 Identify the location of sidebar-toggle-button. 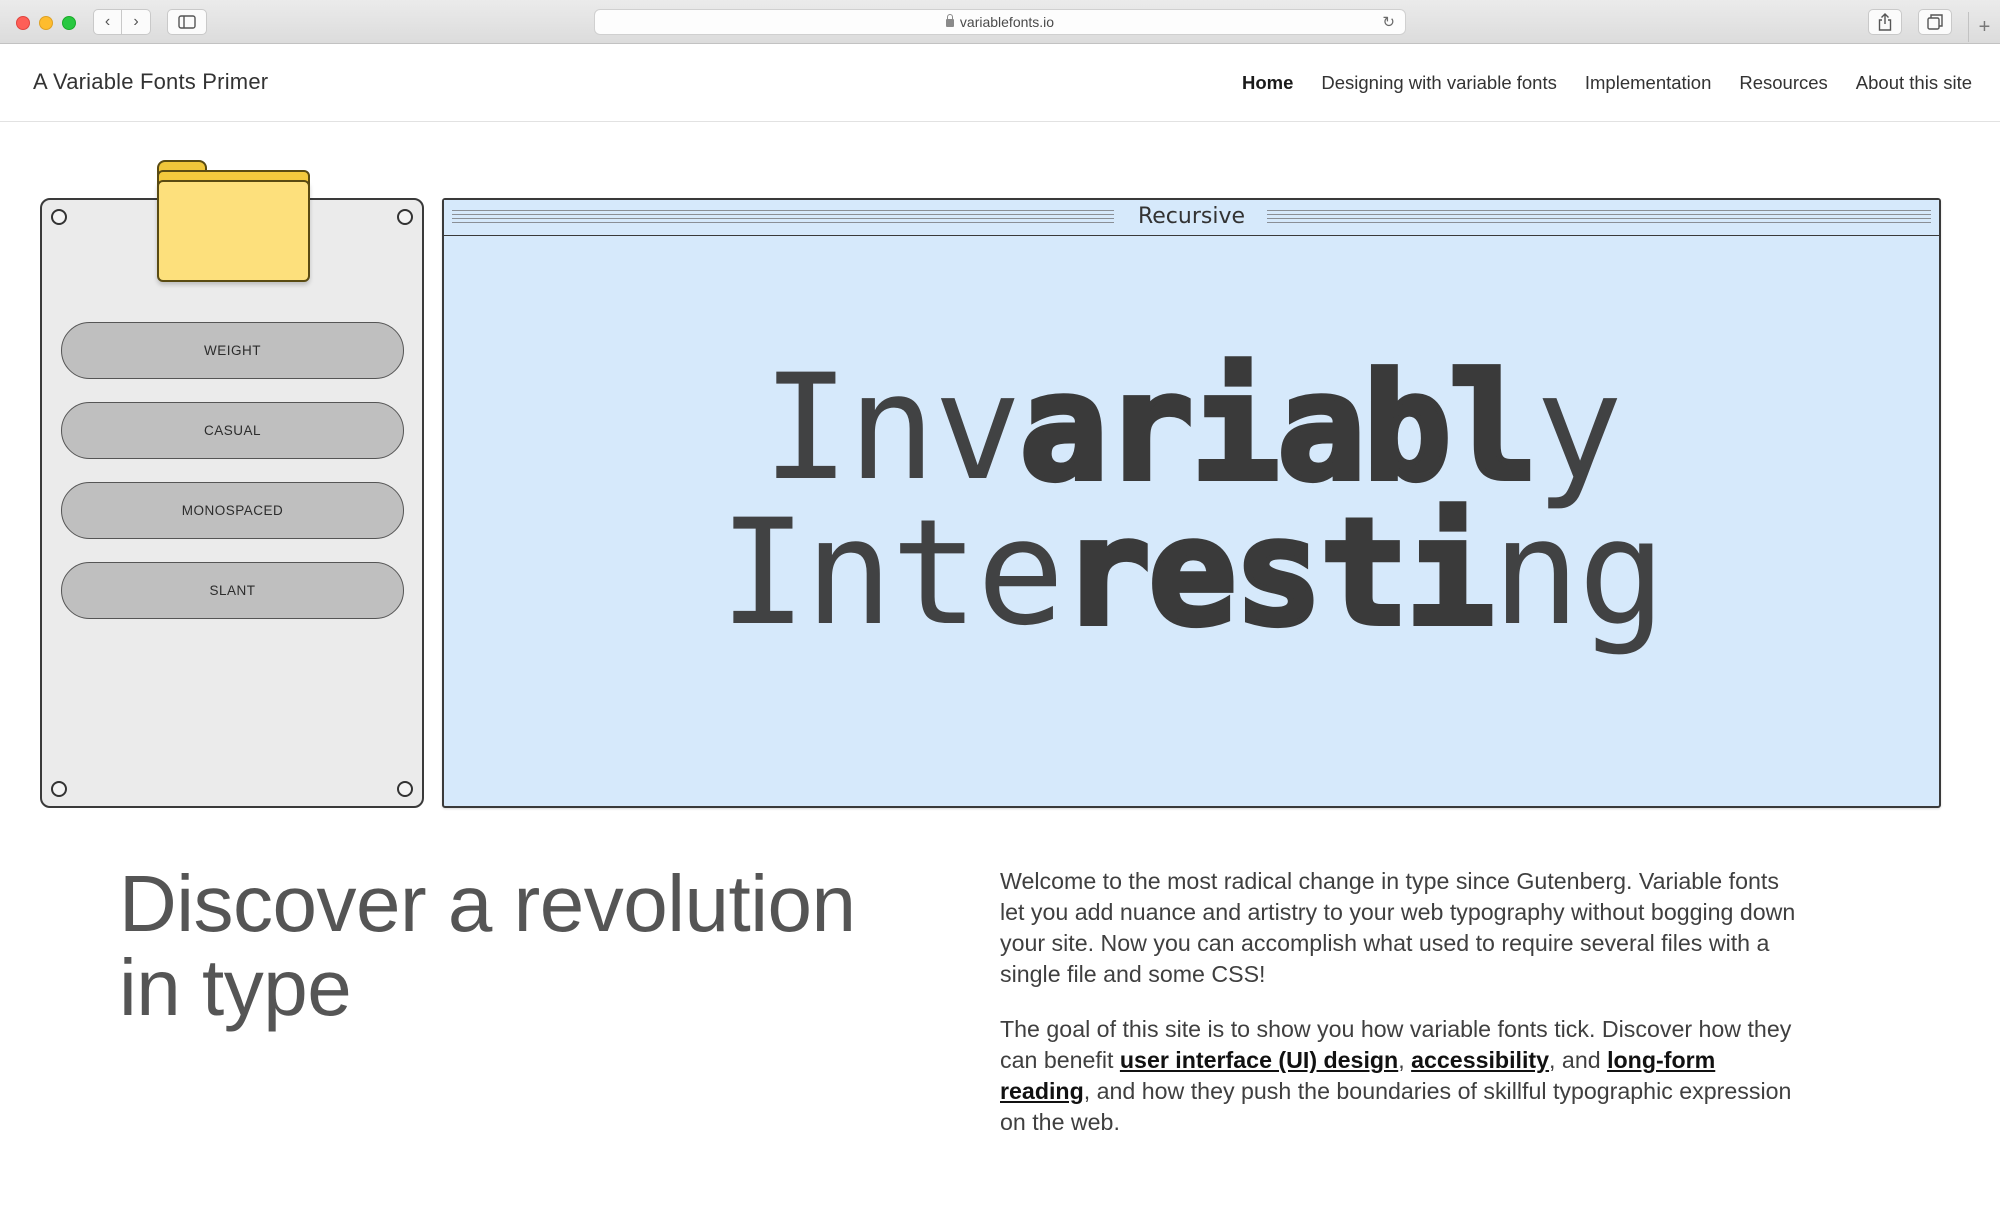
(187, 22).